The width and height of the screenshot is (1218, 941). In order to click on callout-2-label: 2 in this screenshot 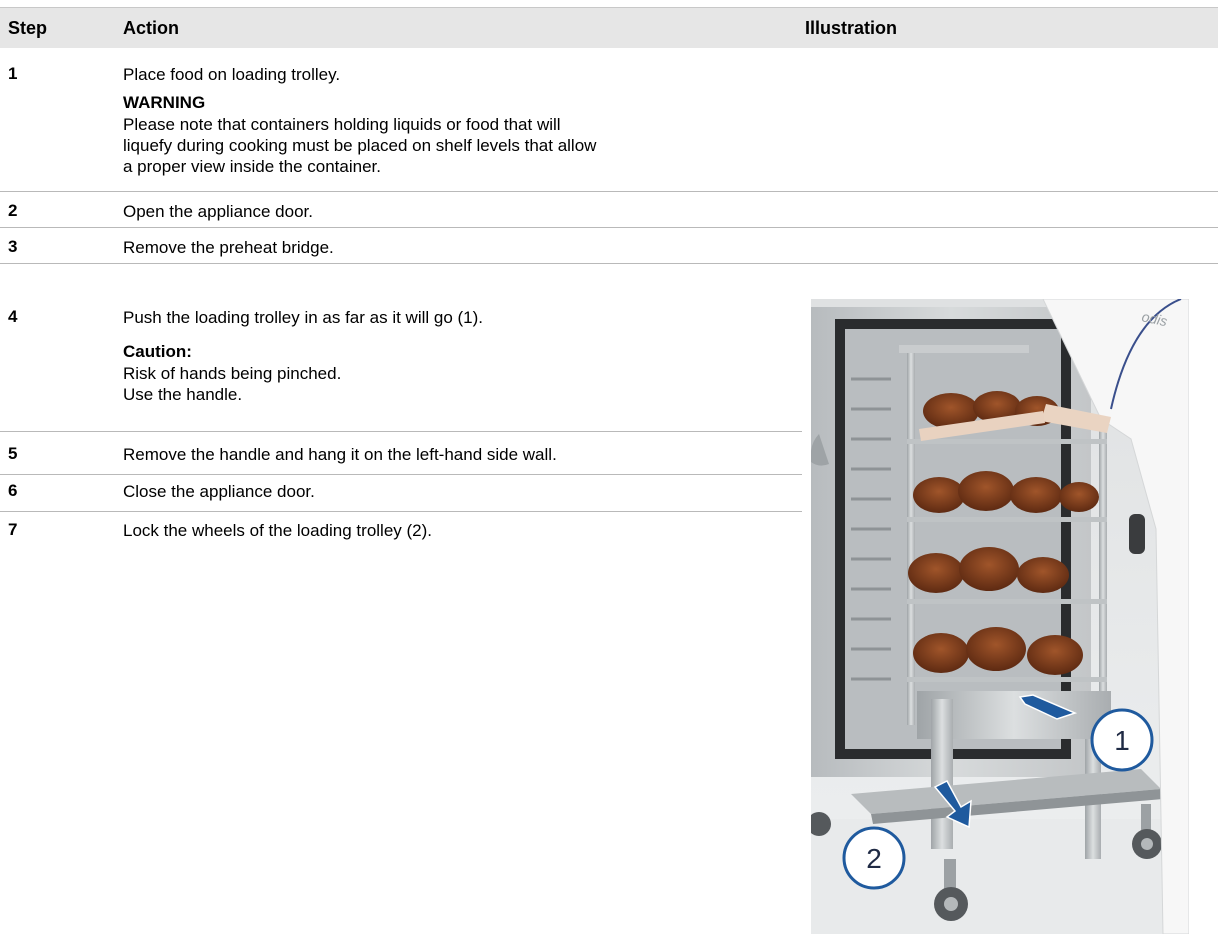, I will do `click(874, 858)`.